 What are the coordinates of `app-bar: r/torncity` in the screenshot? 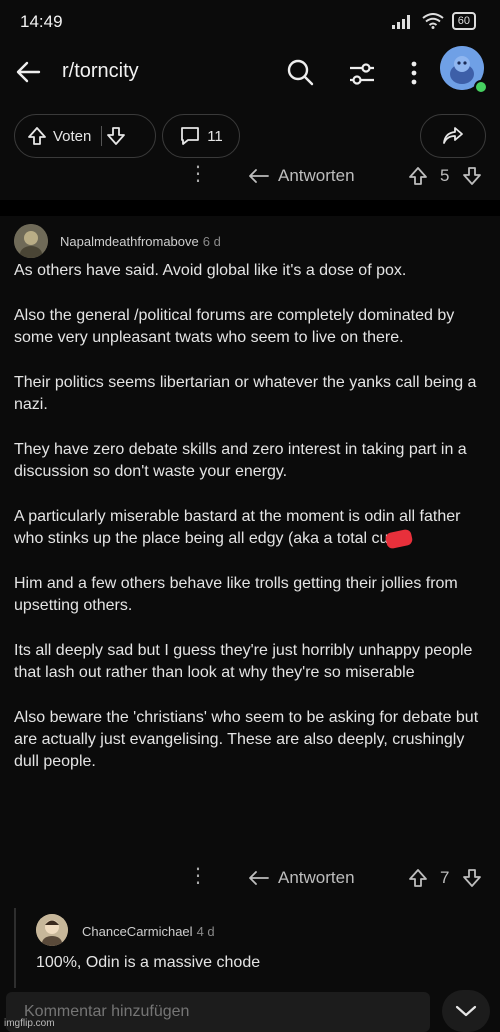 It's located at (250, 72).